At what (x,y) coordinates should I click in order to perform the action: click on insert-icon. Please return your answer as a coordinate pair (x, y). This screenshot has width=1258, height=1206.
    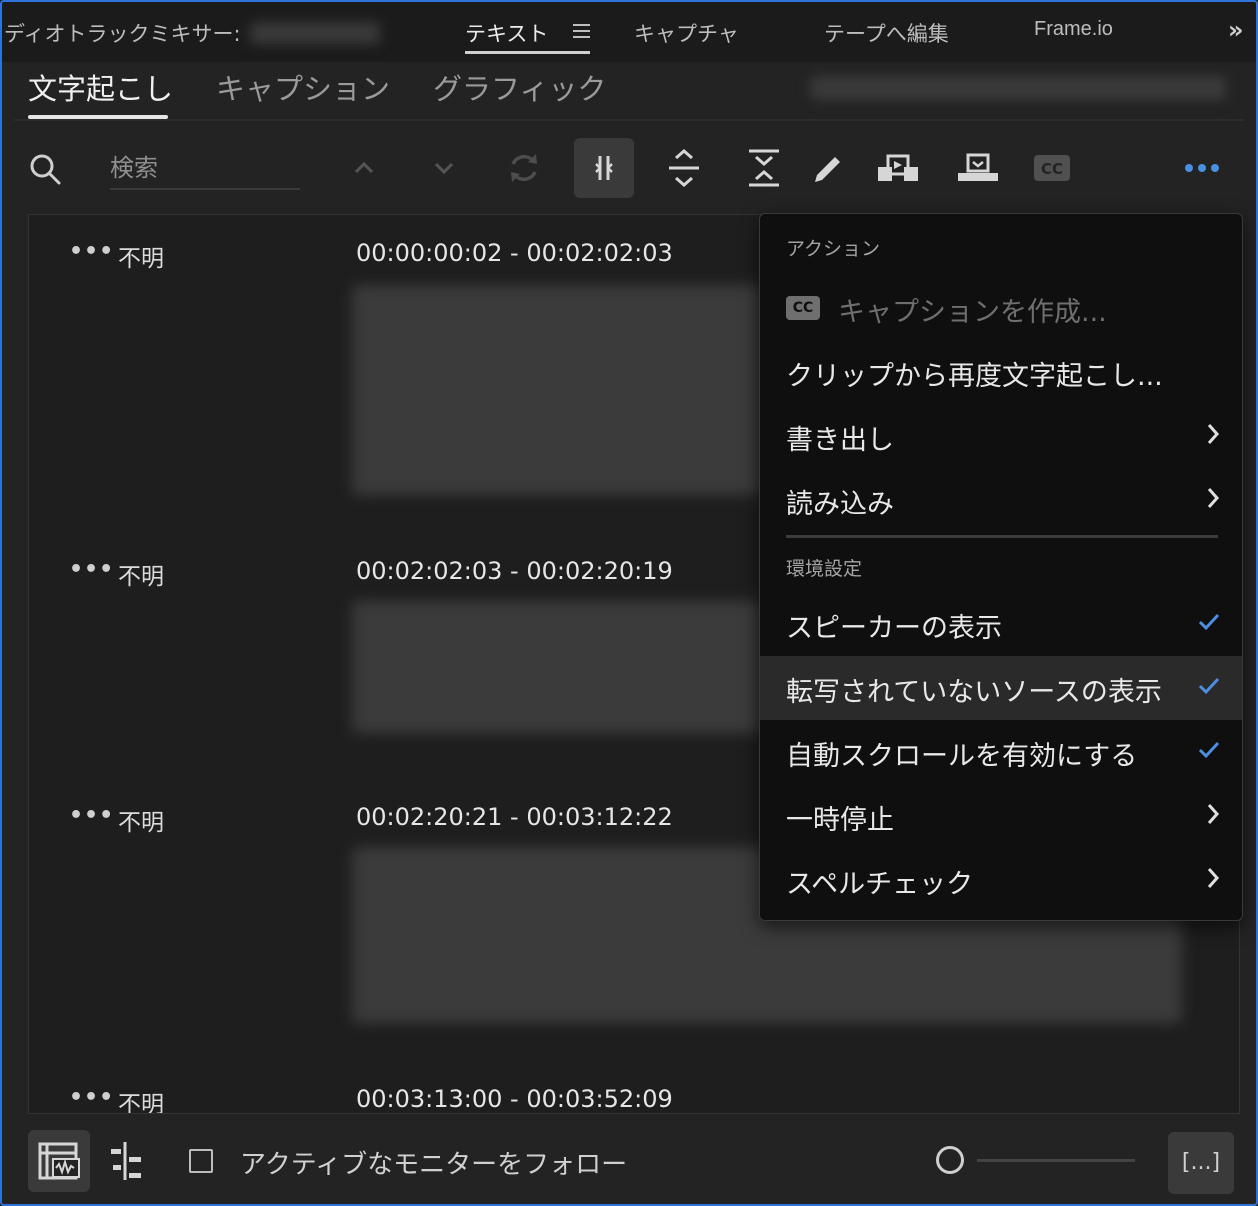
    Looking at the image, I should click on (898, 167).